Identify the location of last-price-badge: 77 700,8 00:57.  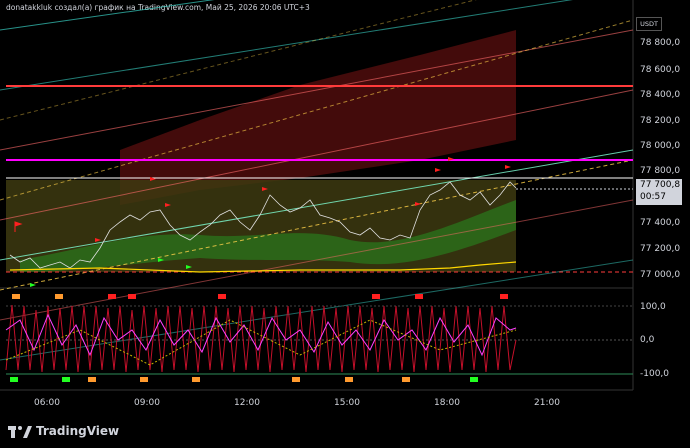
(659, 192).